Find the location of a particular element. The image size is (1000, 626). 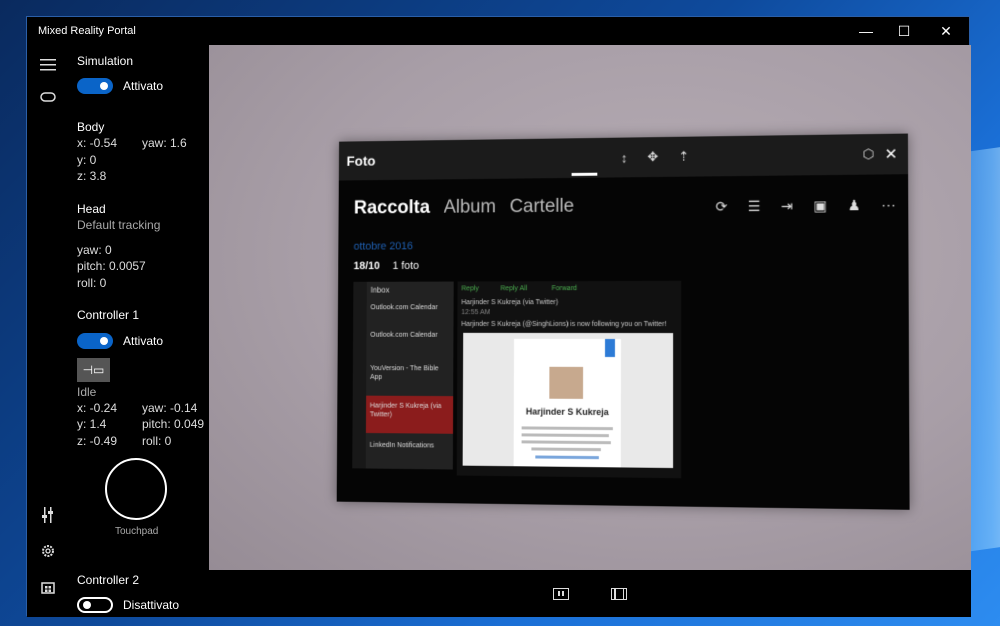

bookmark-icon is located at coordinates (609, 348).